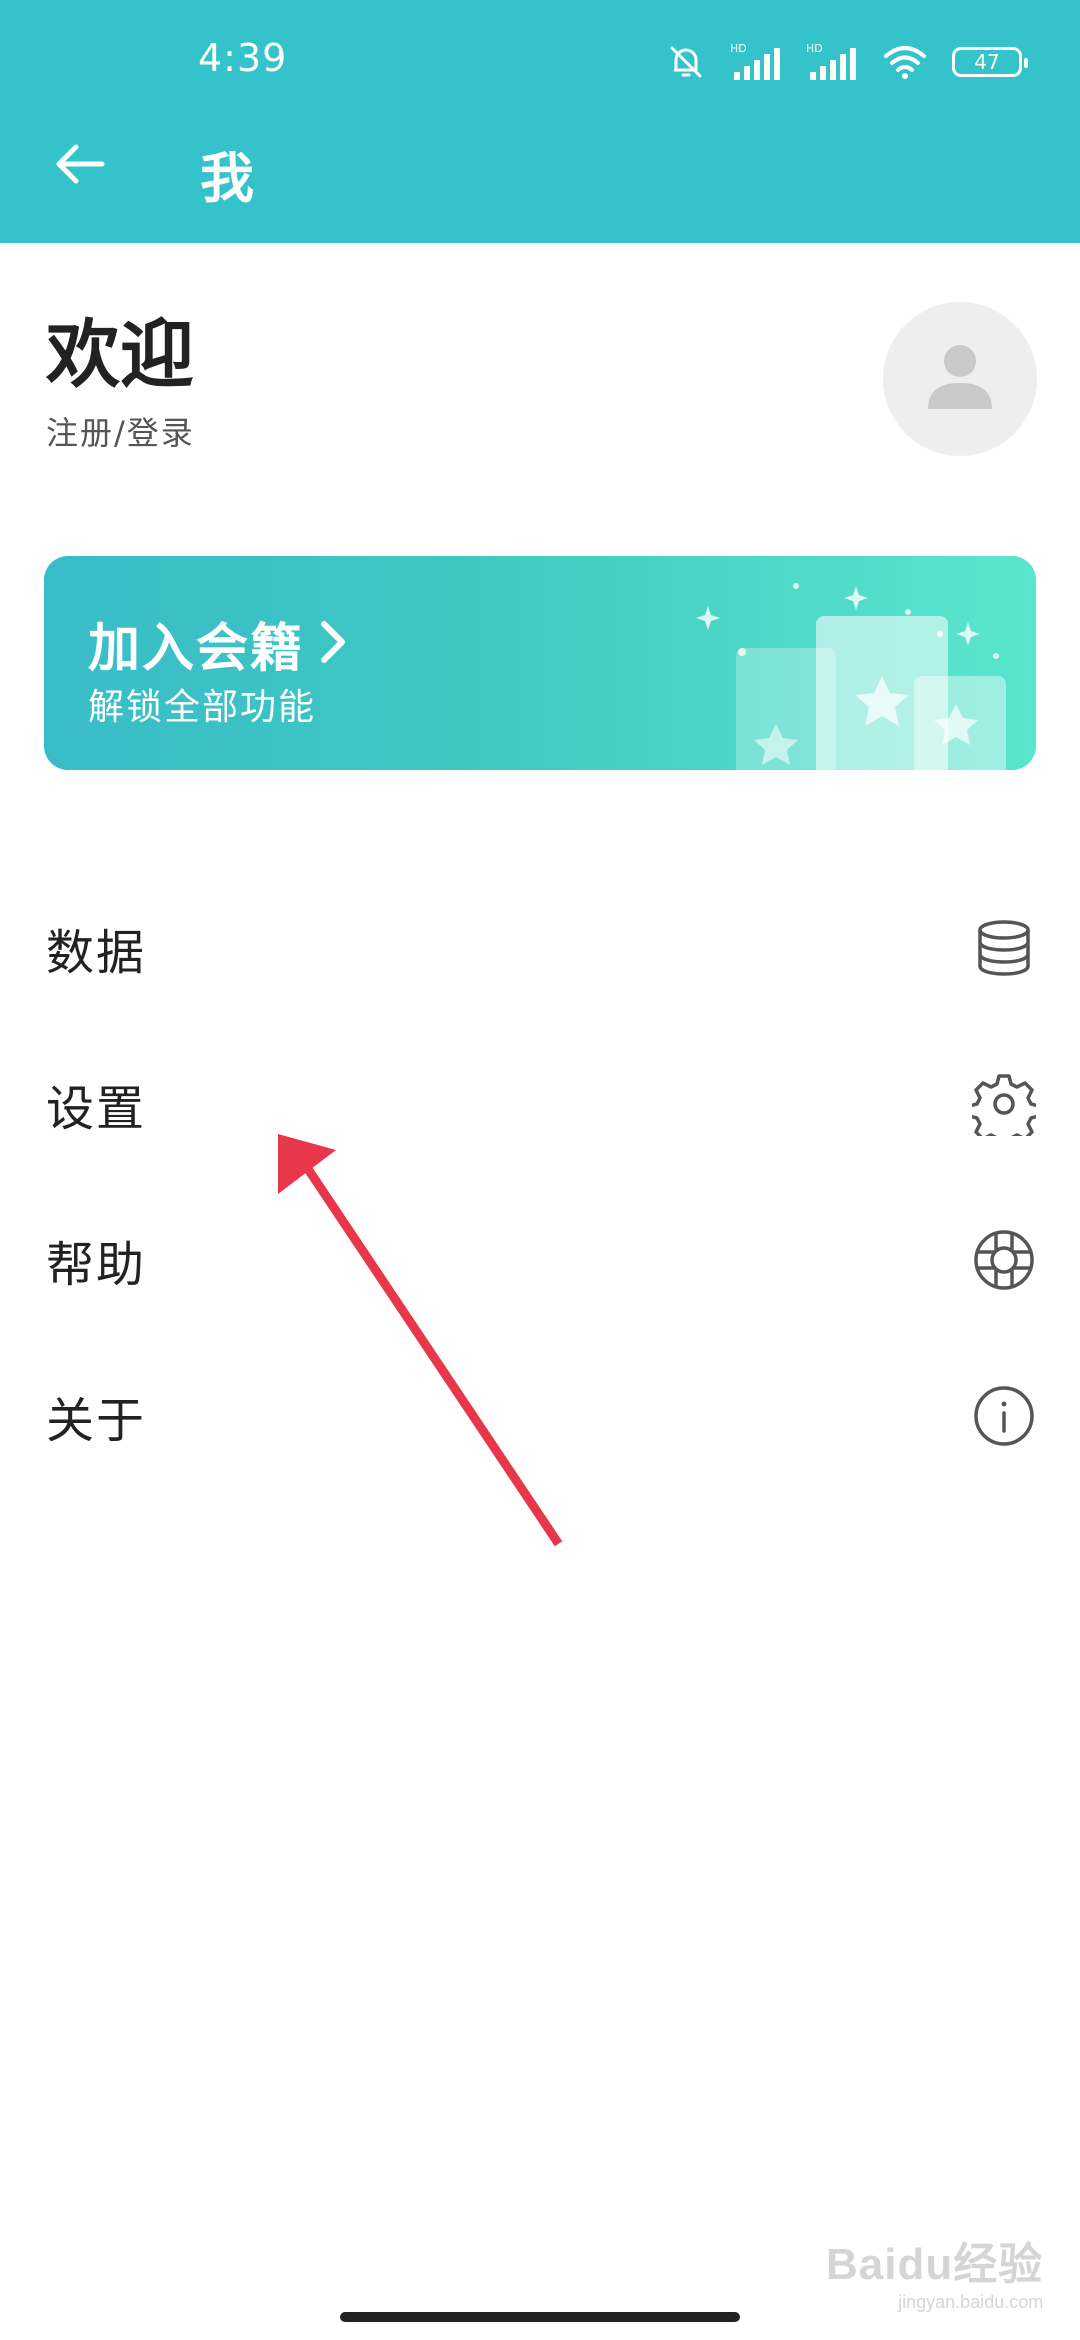 The image size is (1080, 2340). What do you see at coordinates (1004, 1260) in the screenshot?
I see `lifebuoy-icon` at bounding box center [1004, 1260].